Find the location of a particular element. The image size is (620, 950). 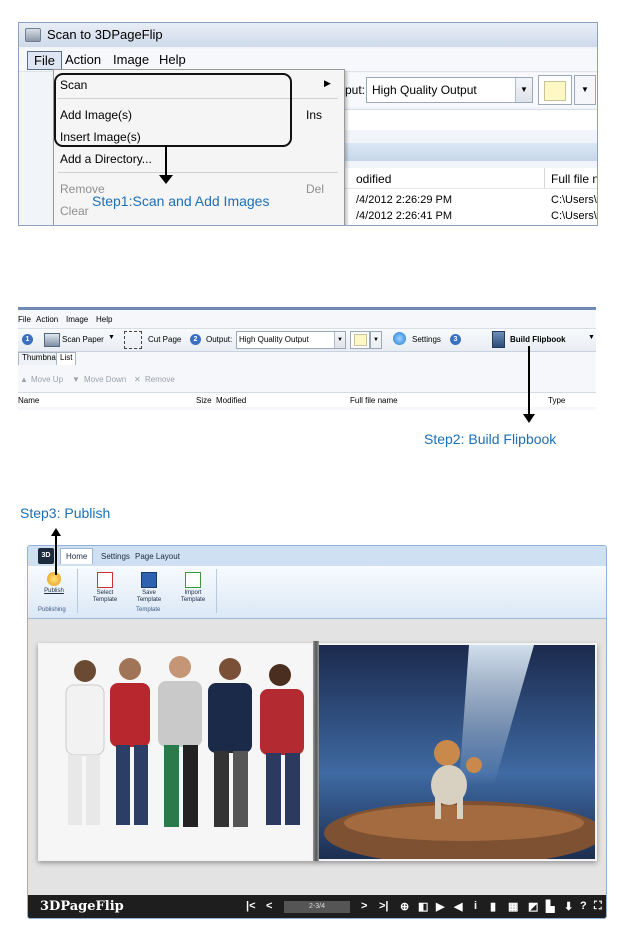

people-photo is located at coordinates (178, 752).